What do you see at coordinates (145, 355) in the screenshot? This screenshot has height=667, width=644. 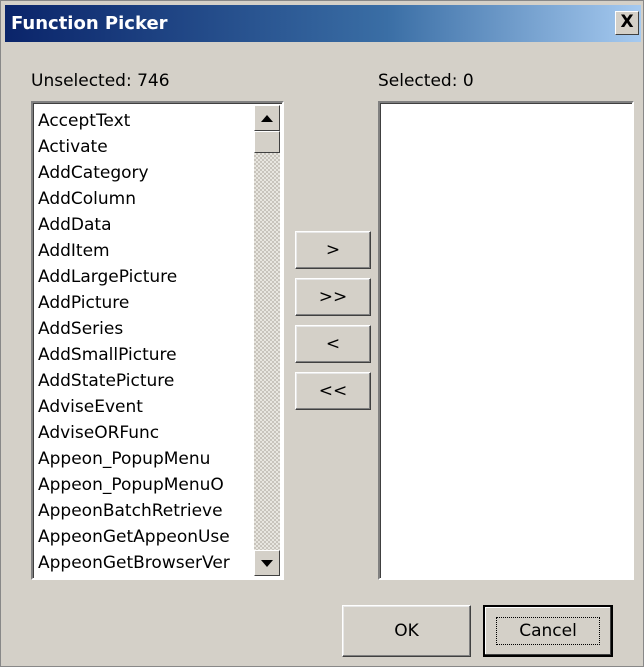 I see `list-item: AddSmallPicture` at bounding box center [145, 355].